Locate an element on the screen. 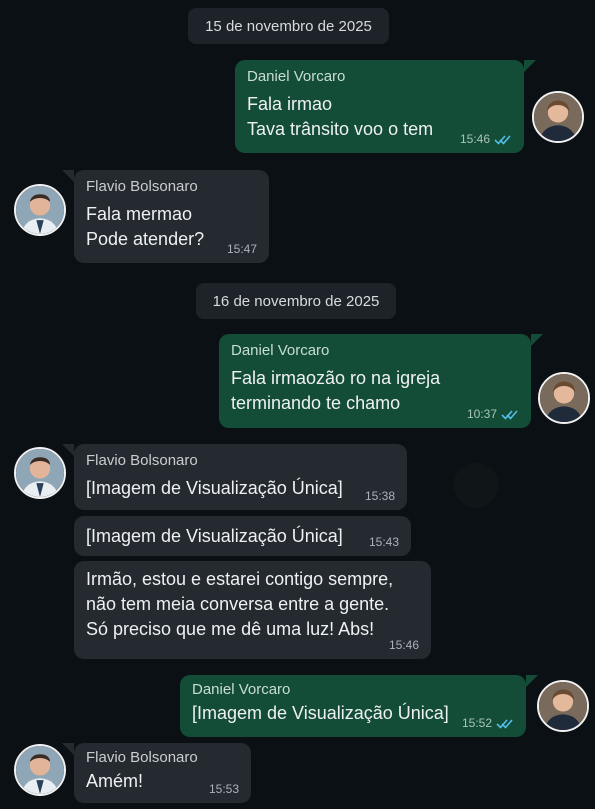 This screenshot has width=595, height=809. message-meta: 15:38 is located at coordinates (380, 496).